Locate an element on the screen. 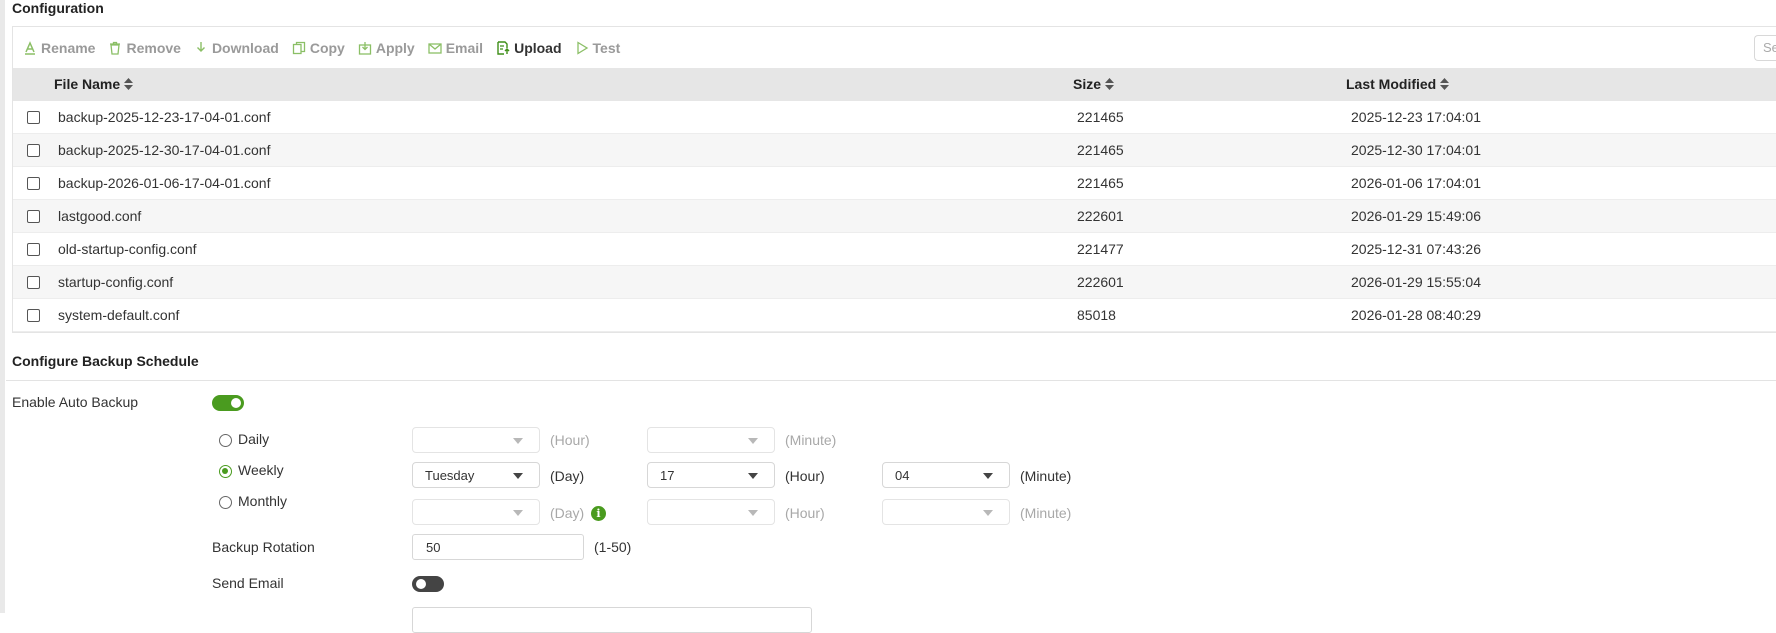 This screenshot has width=1776, height=633. copy-button: Copy is located at coordinates (318, 48).